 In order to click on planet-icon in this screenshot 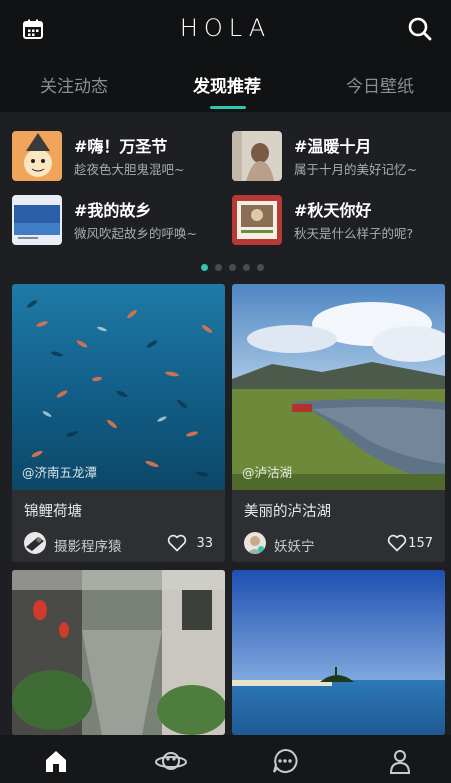, I will do `click(171, 761)`.